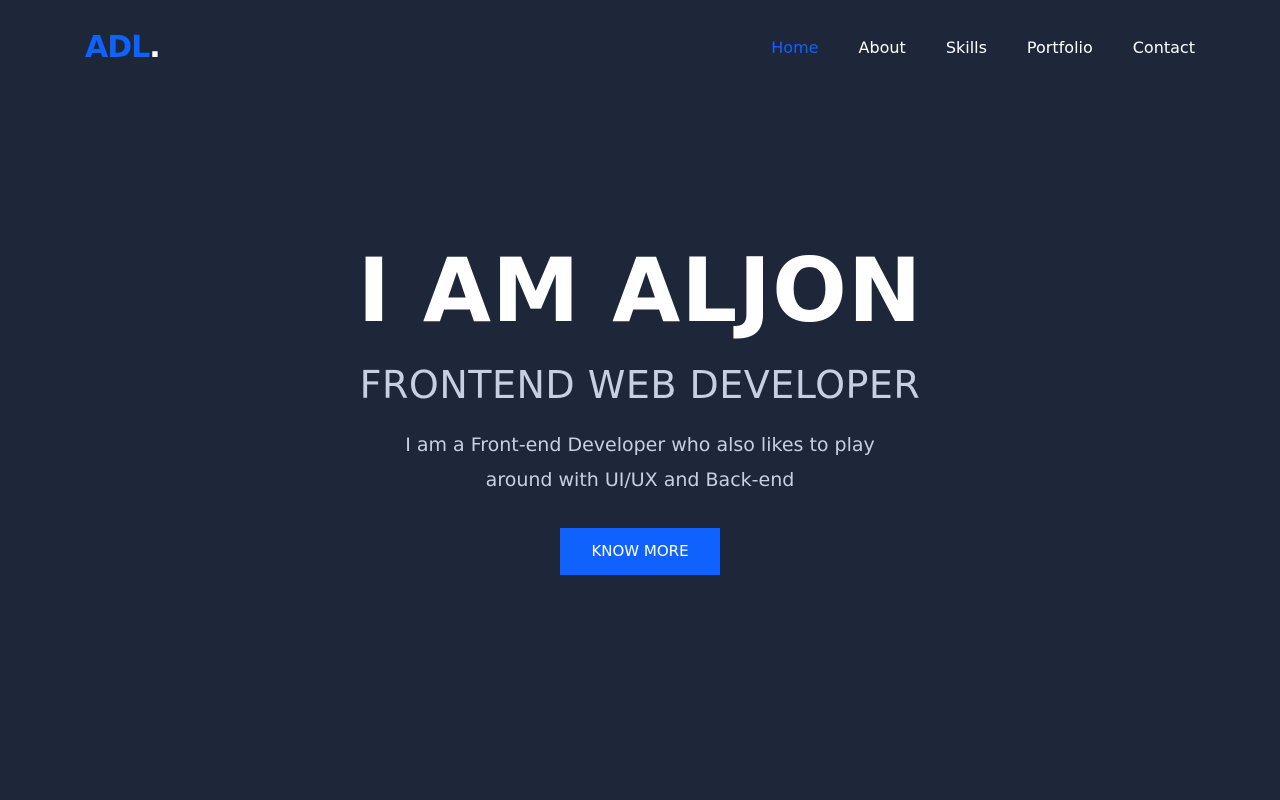 This screenshot has width=1280, height=800. I want to click on main-nav: Home About Skills Portfolio Contact, so click(983, 48).